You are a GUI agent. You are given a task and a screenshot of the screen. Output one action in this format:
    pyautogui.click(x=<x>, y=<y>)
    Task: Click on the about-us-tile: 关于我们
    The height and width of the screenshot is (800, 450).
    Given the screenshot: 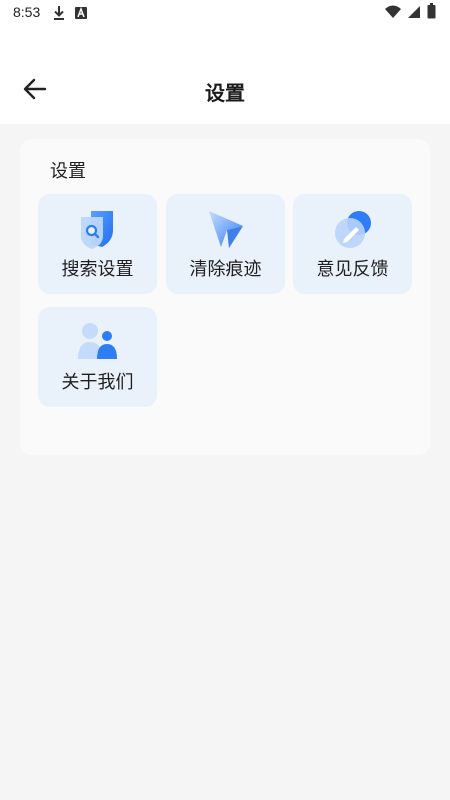 What is the action you would take?
    pyautogui.click(x=97, y=357)
    